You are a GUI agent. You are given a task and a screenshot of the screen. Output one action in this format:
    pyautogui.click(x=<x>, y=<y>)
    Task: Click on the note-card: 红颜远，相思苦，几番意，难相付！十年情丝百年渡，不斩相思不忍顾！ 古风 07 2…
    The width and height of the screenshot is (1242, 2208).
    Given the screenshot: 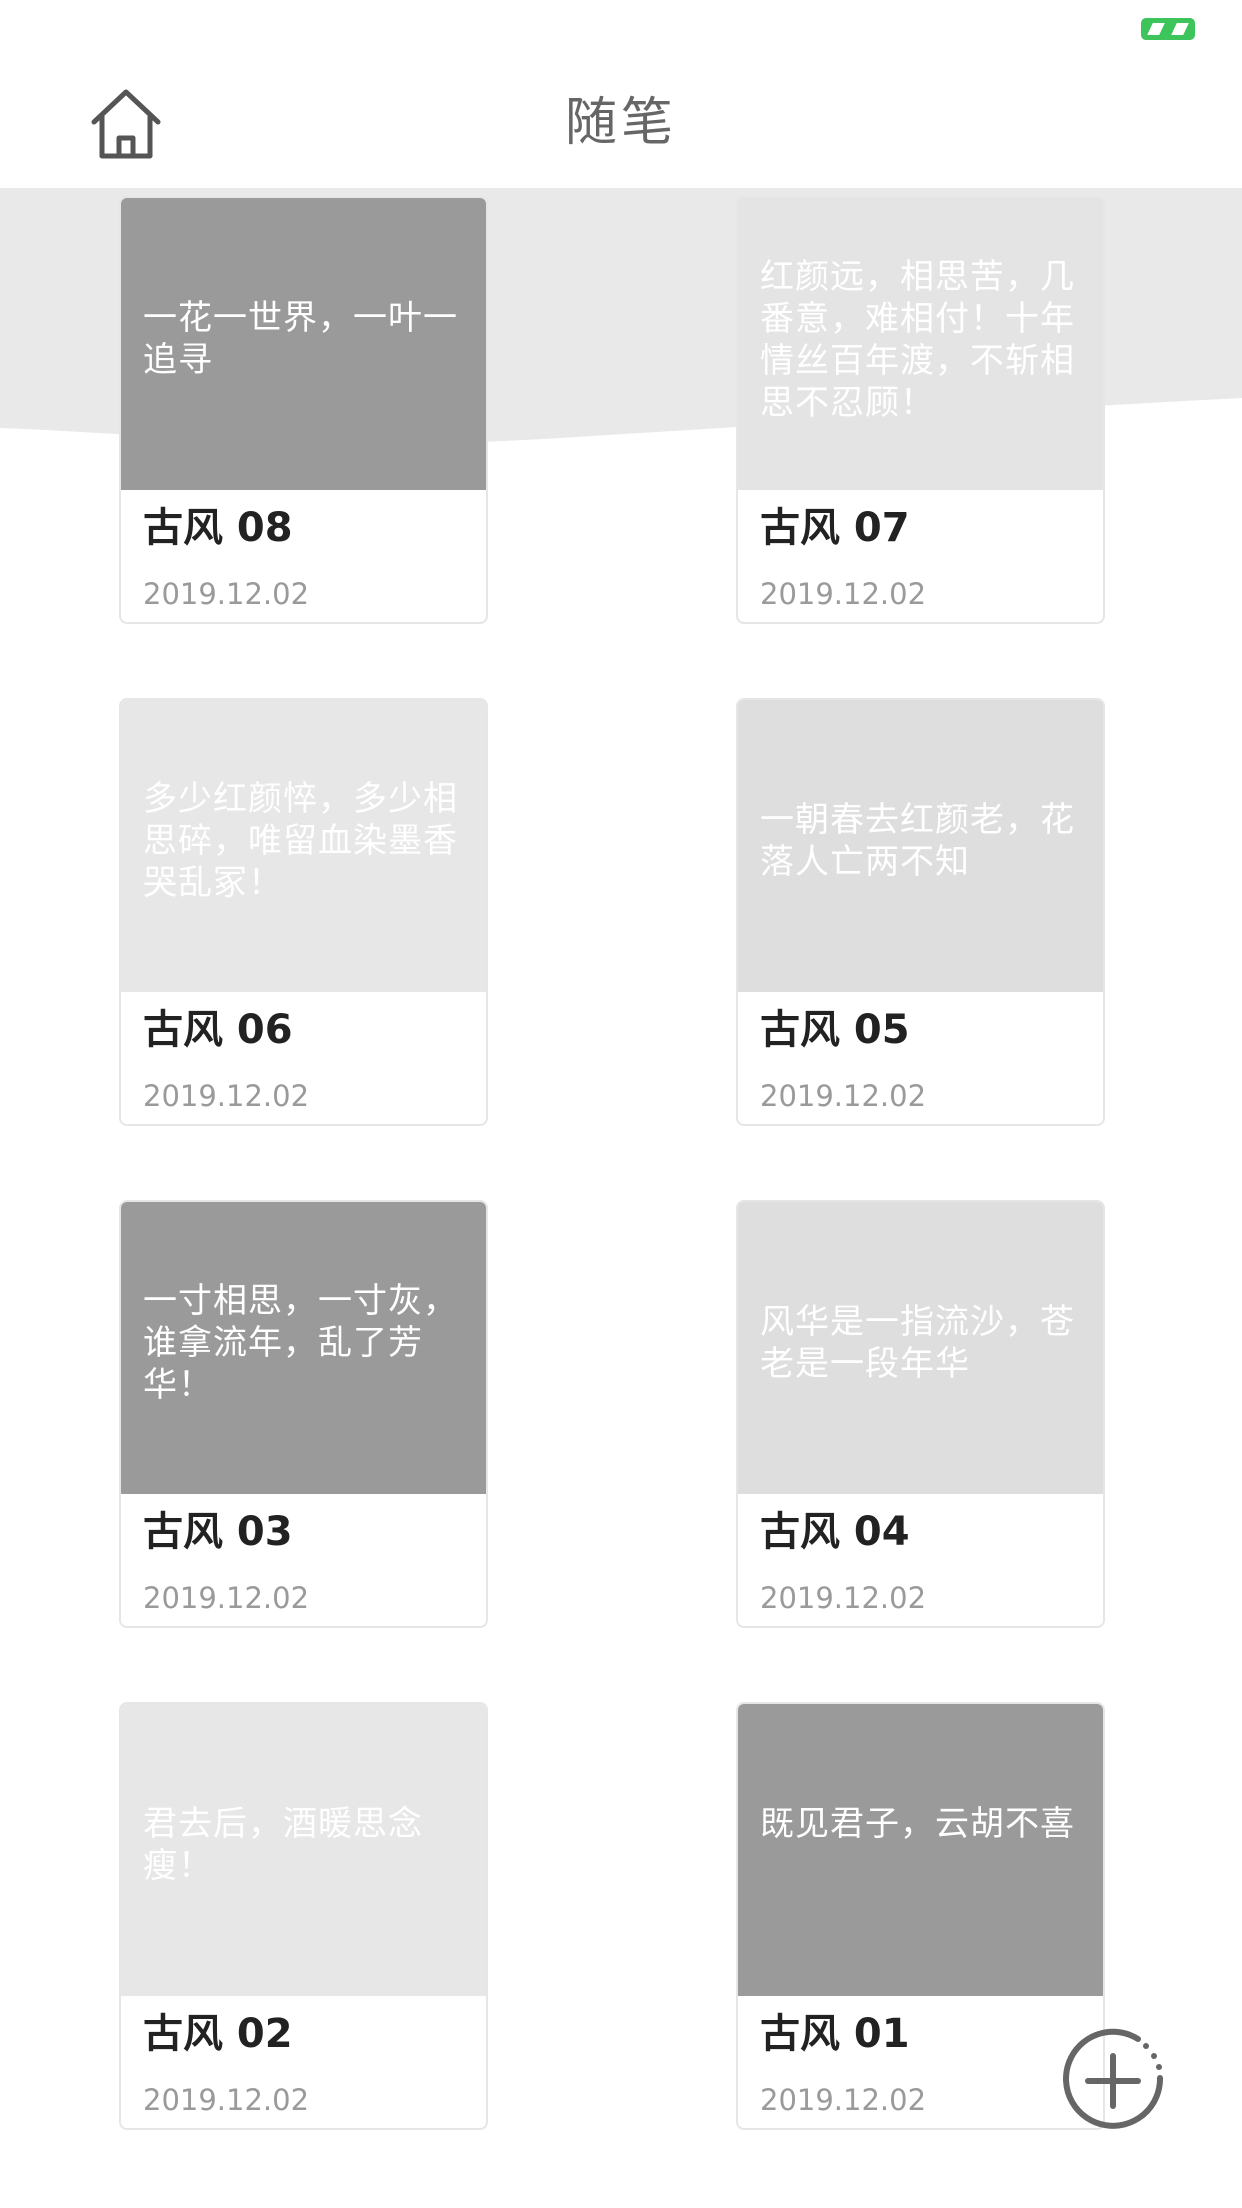 What is the action you would take?
    pyautogui.click(x=920, y=410)
    